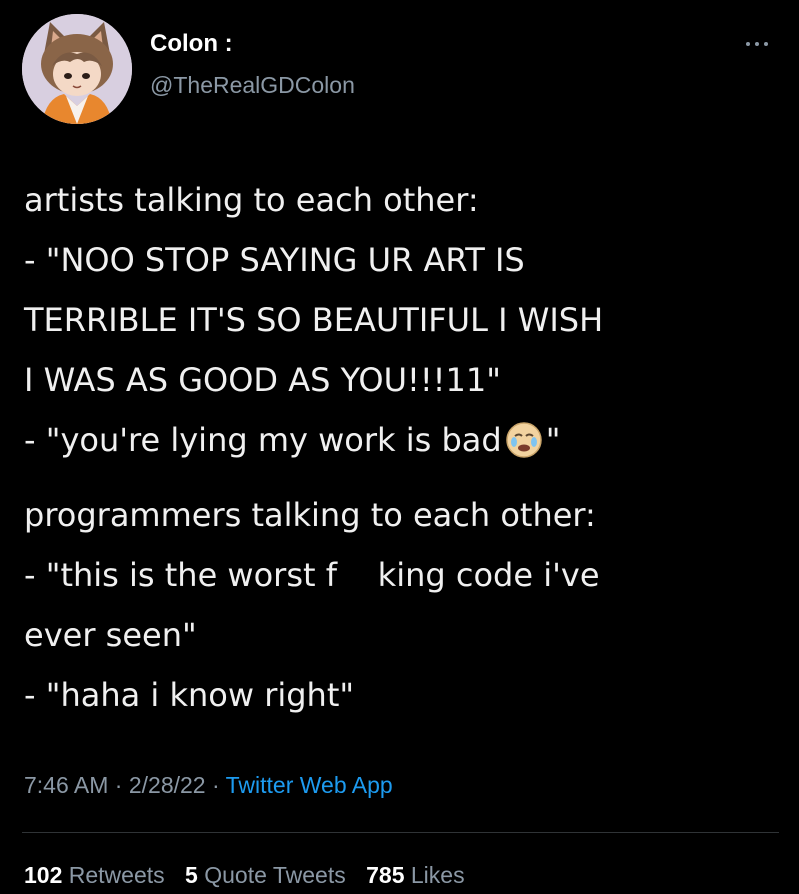 The image size is (799, 894). What do you see at coordinates (191, 875) in the screenshot?
I see `quote-tweets-count: 5` at bounding box center [191, 875].